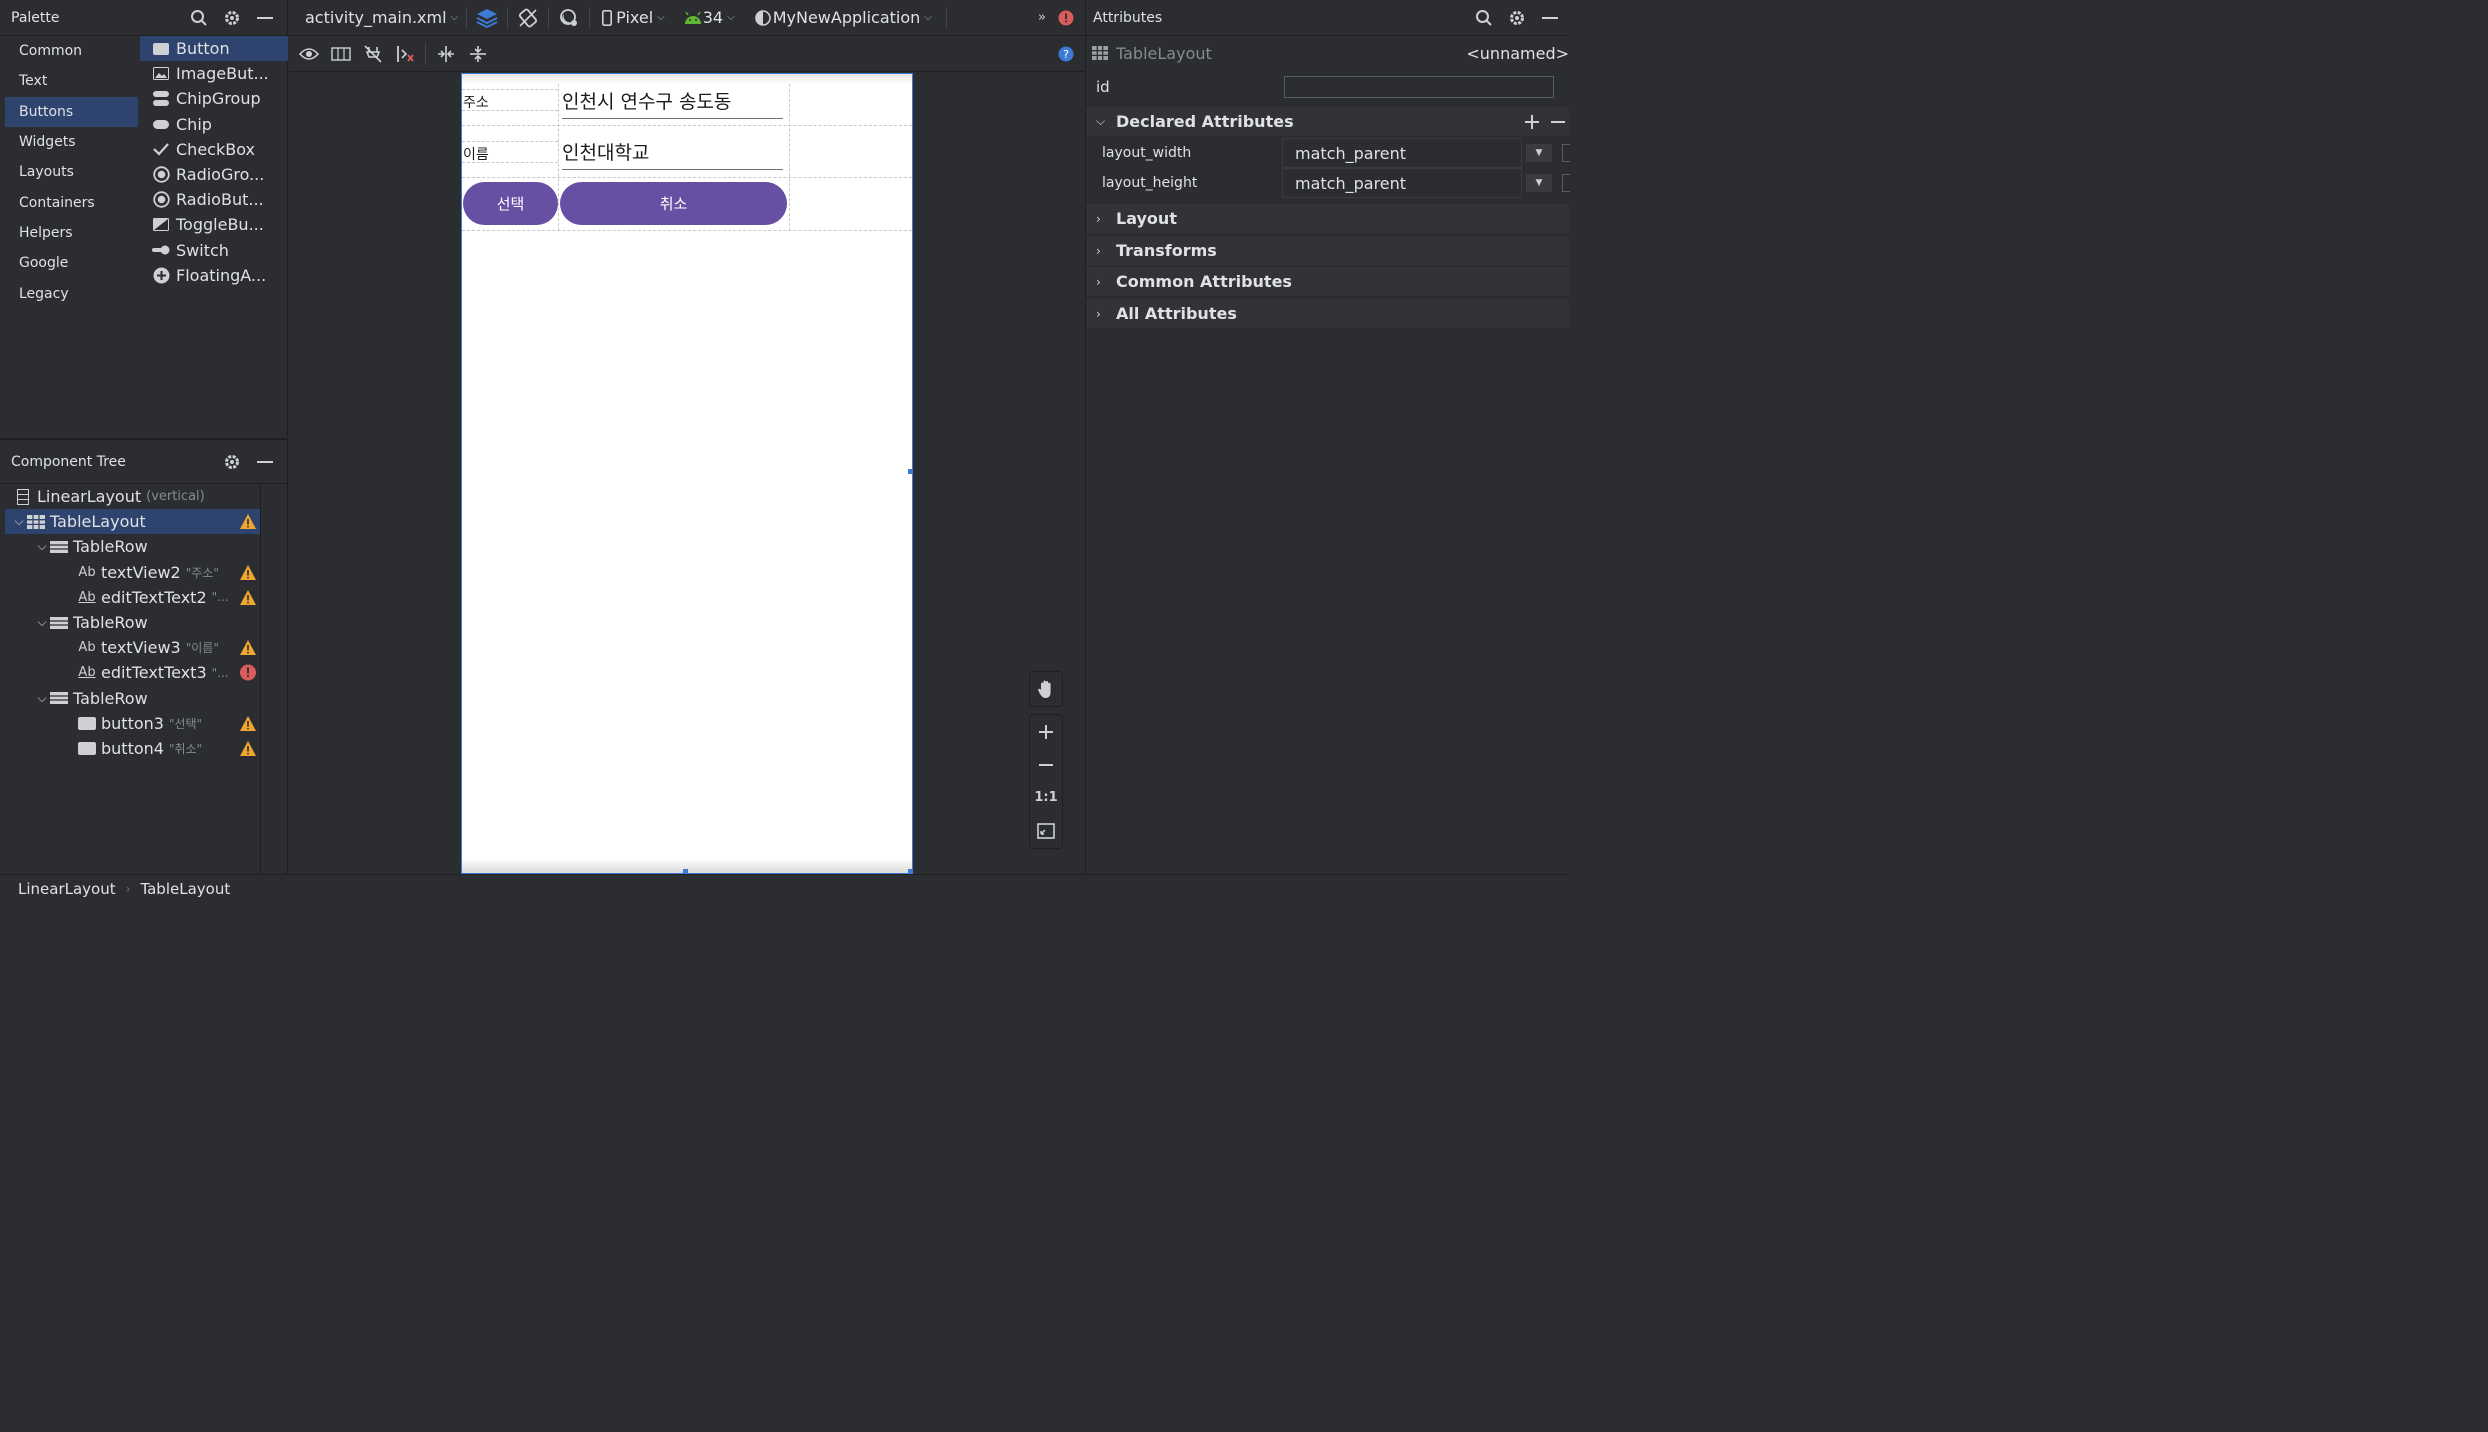  Describe the element at coordinates (214, 124) in the screenshot. I see `widget-chip: Chip` at that location.